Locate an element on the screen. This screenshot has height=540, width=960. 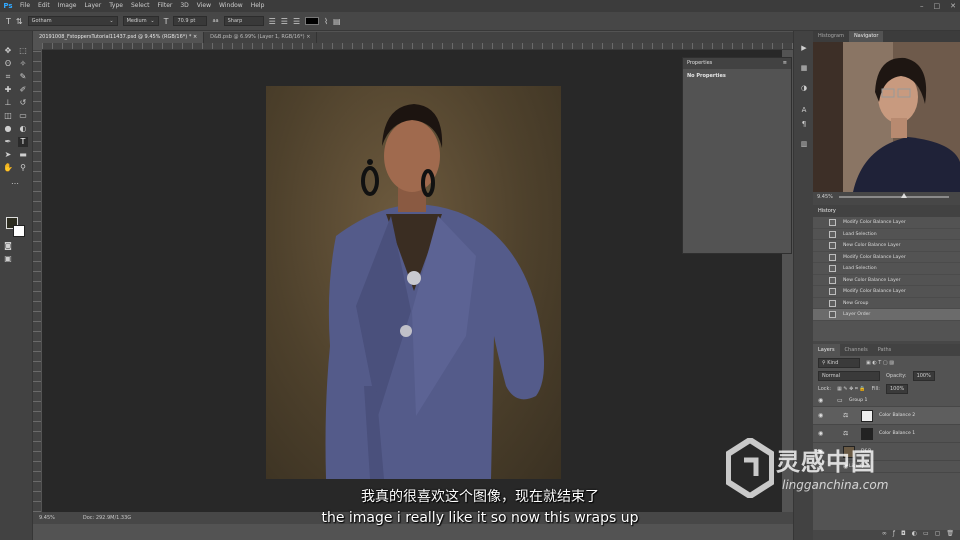
move-tool-icon: ✥ is located at coordinates (8, 51).